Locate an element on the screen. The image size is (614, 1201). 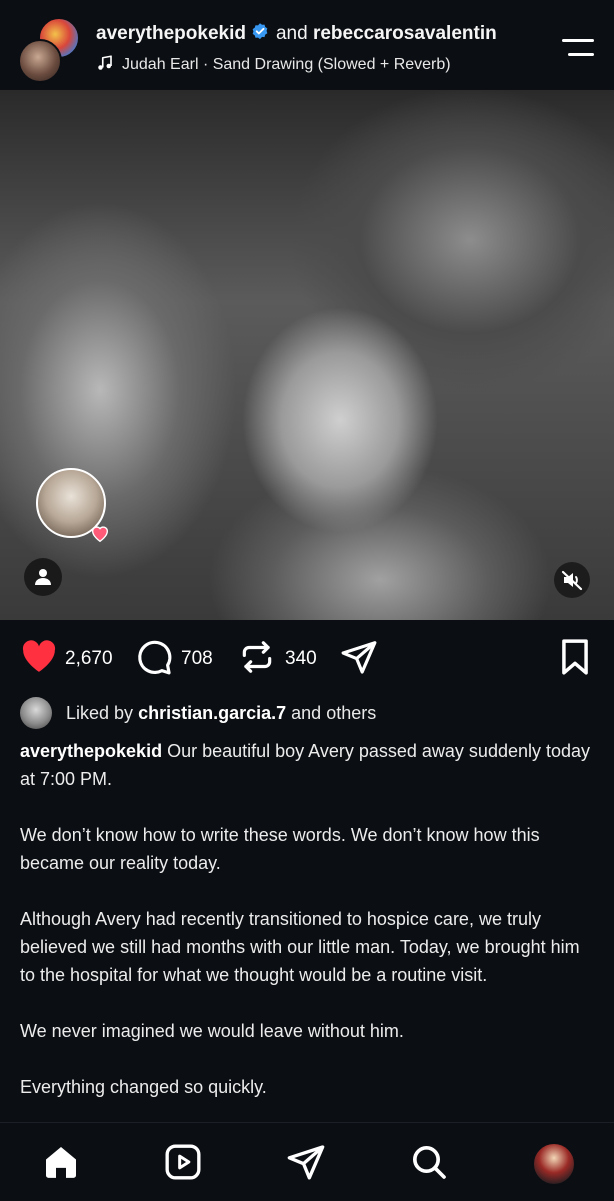
search-icon is located at coordinates (429, 1162).